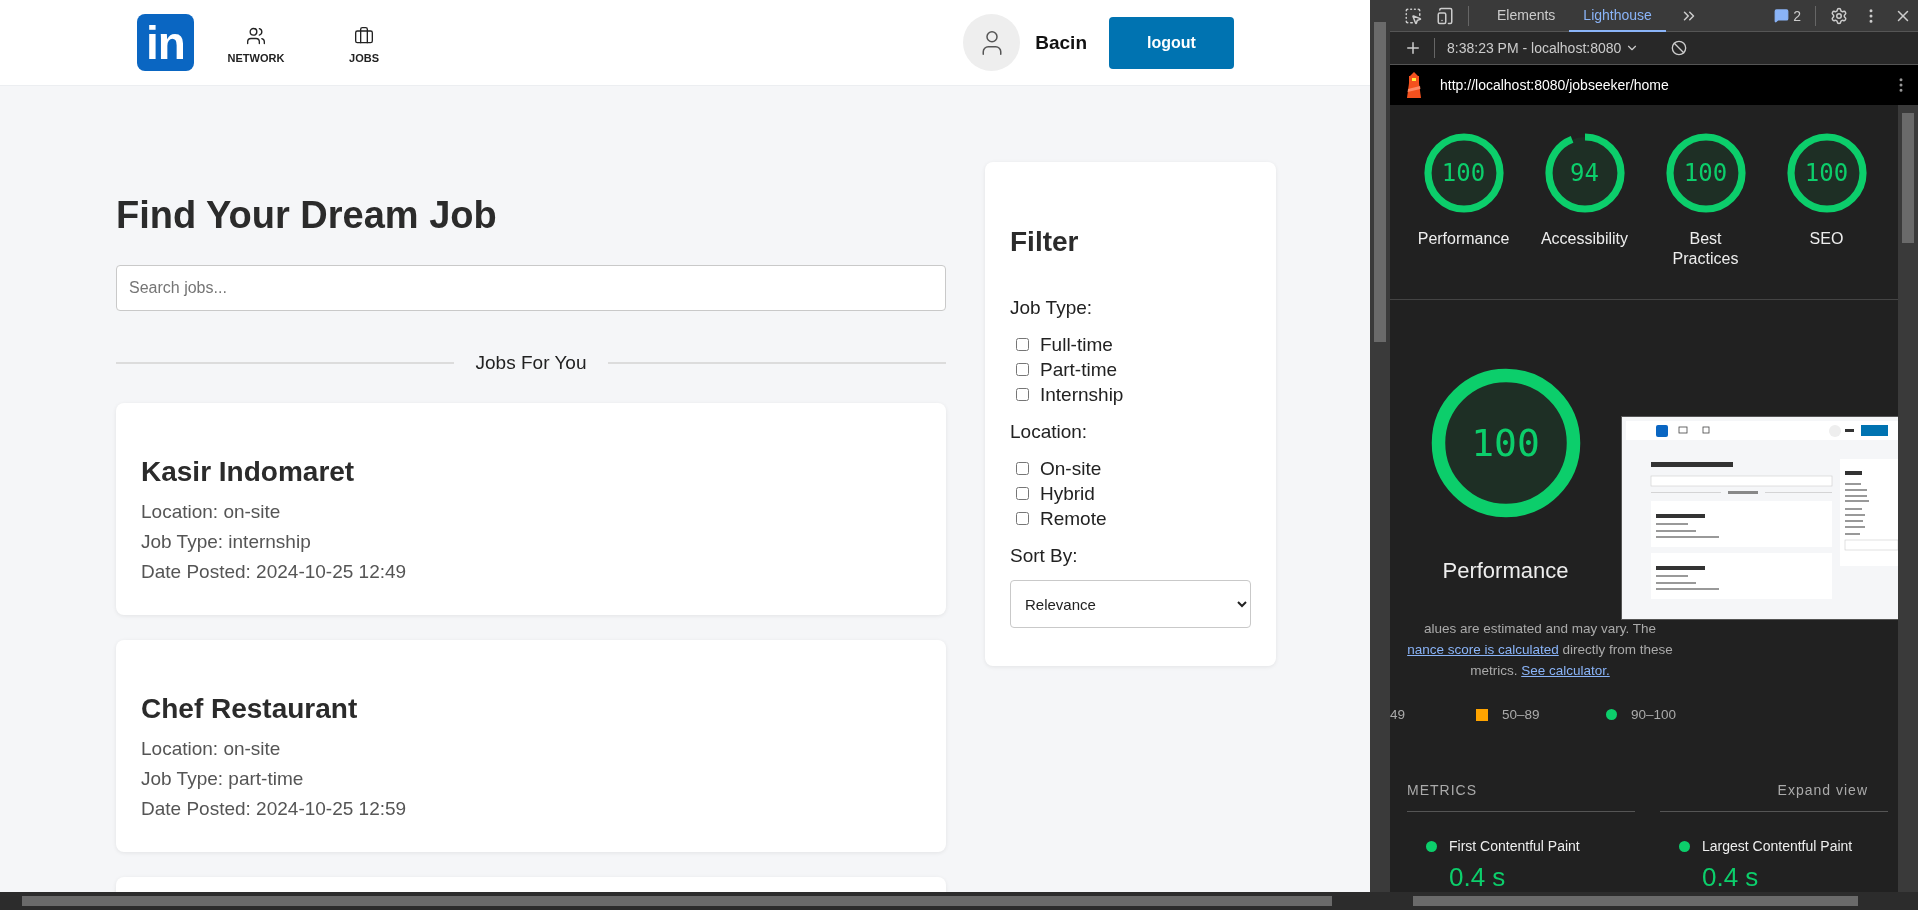 Image resolution: width=1918 pixels, height=910 pixels. Describe the element at coordinates (223, 779) in the screenshot. I see `job-detail: Job Type: part-time` at that location.